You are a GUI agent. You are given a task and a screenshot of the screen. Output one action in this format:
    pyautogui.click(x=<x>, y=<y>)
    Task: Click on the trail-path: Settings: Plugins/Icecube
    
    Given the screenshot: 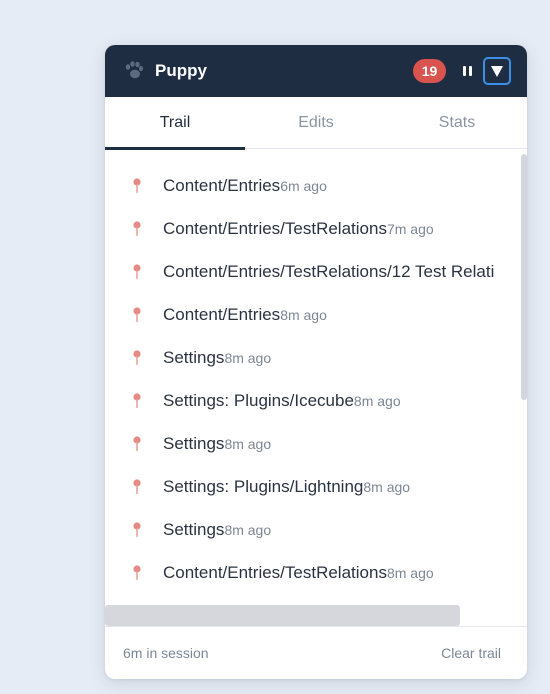 What is the action you would take?
    pyautogui.click(x=258, y=400)
    